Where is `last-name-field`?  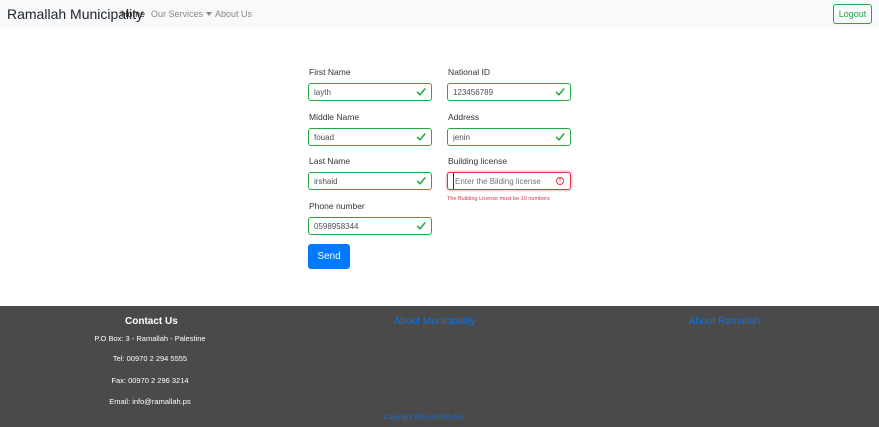 last-name-field is located at coordinates (370, 181).